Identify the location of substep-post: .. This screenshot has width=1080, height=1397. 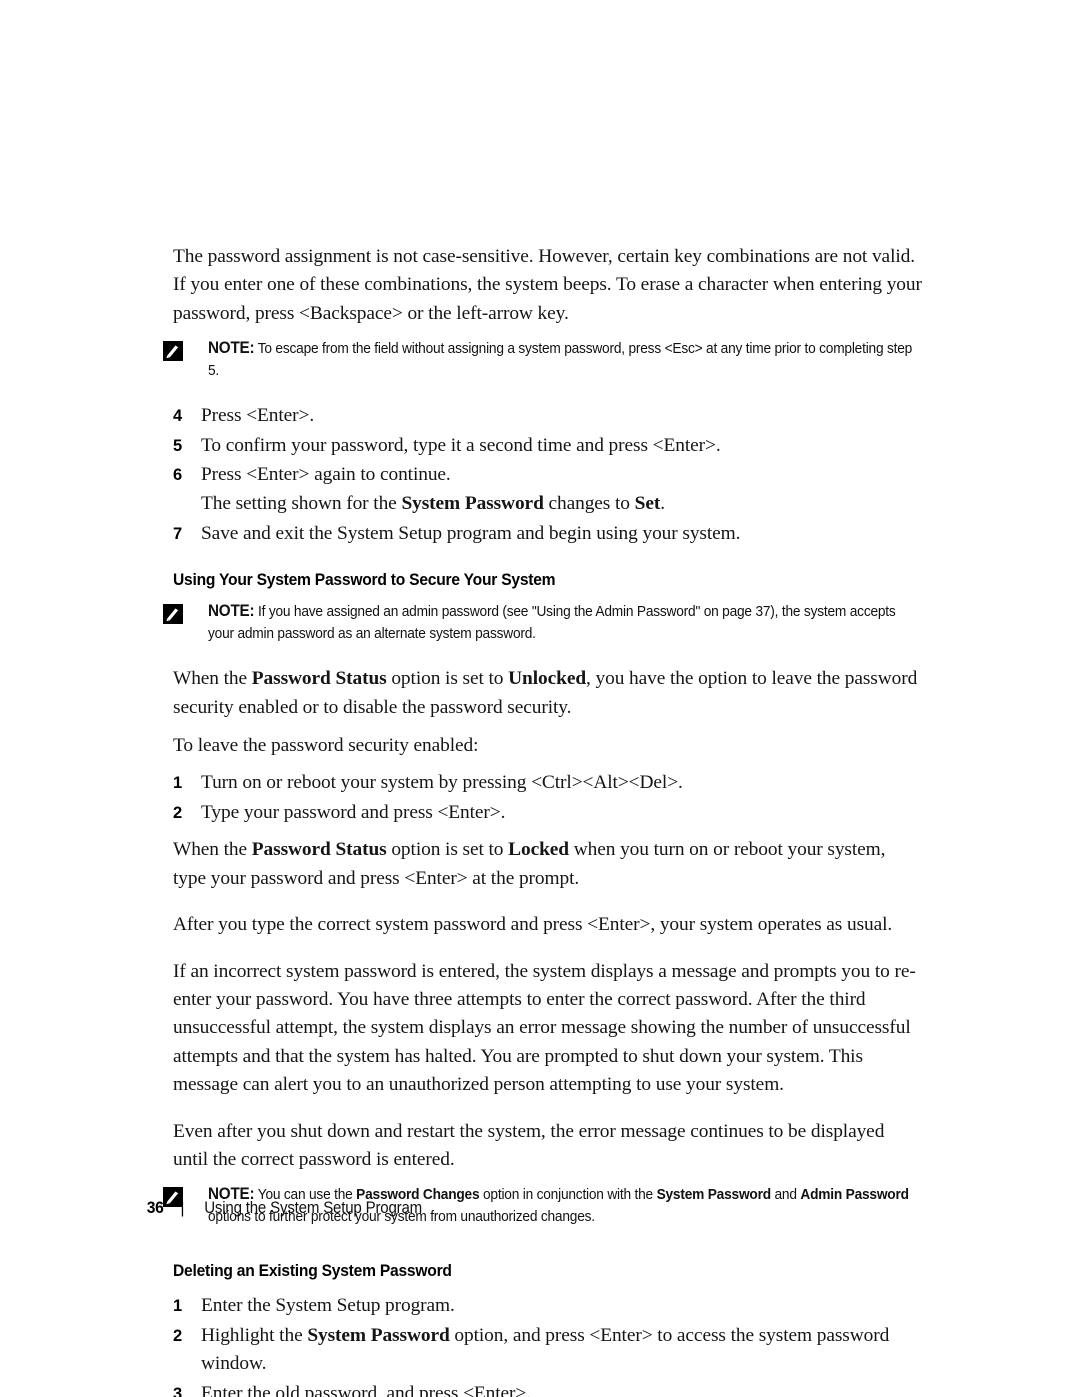
(662, 504).